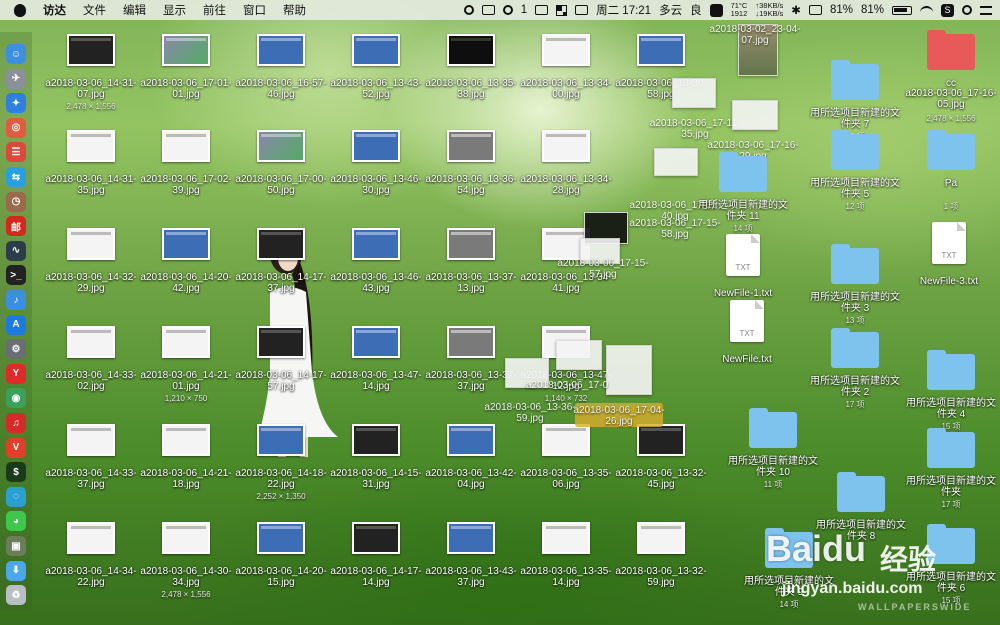  I want to click on chat-status-icon, so click(507, 10).